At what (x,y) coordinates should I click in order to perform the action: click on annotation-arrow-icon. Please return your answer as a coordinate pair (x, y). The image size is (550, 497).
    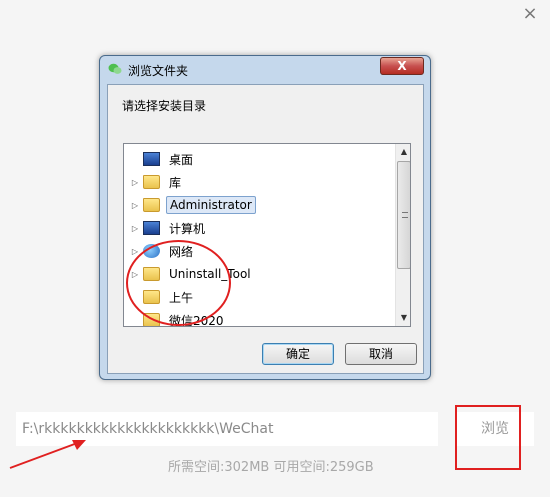
    Looking at the image, I should click on (47, 454).